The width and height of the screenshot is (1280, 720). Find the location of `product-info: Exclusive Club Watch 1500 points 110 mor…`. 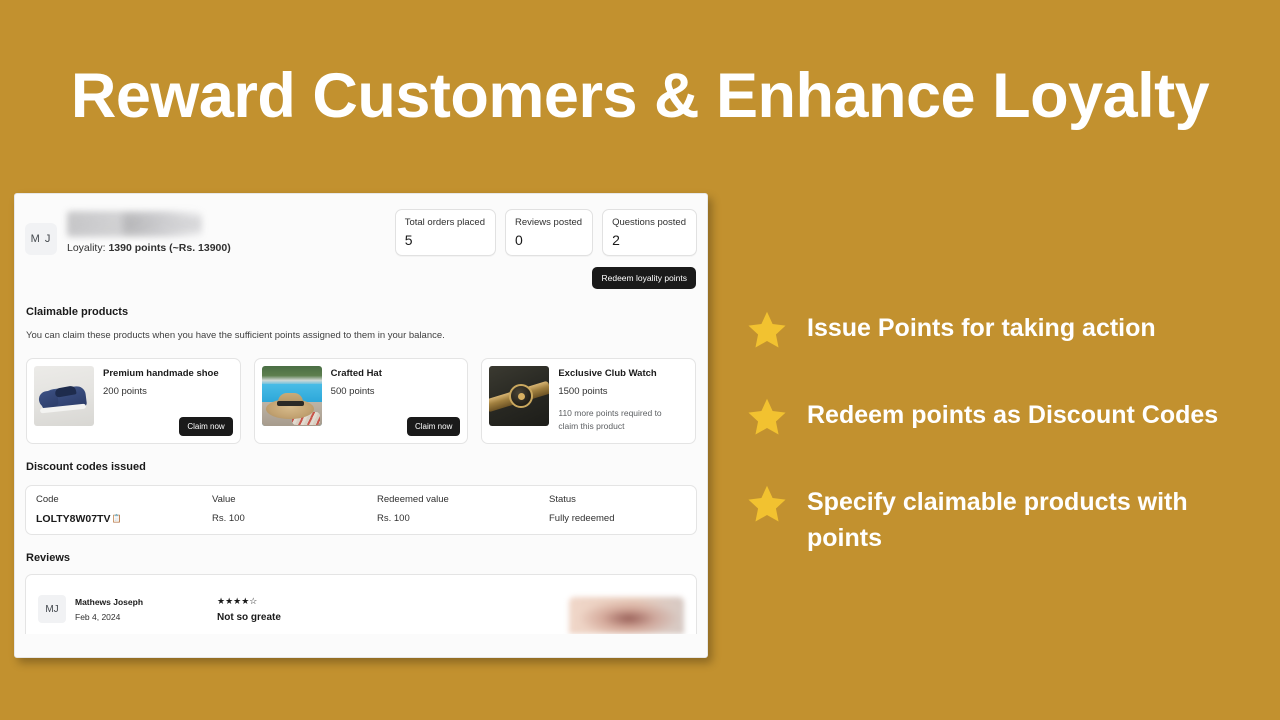

product-info: Exclusive Club Watch 1500 points 110 mor… is located at coordinates (623, 401).